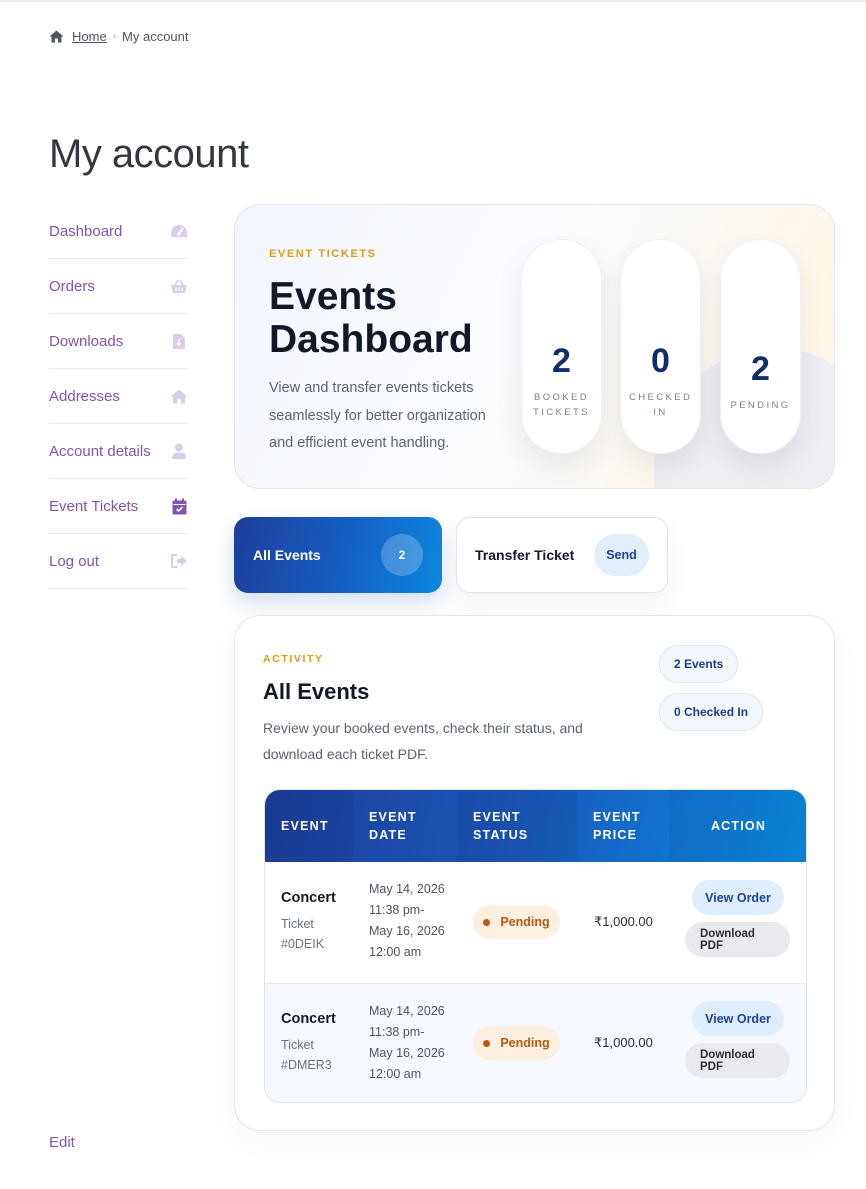 This screenshot has width=866, height=1189. What do you see at coordinates (323, 254) in the screenshot?
I see `hero-eyebrow: EVENT TICKETS` at bounding box center [323, 254].